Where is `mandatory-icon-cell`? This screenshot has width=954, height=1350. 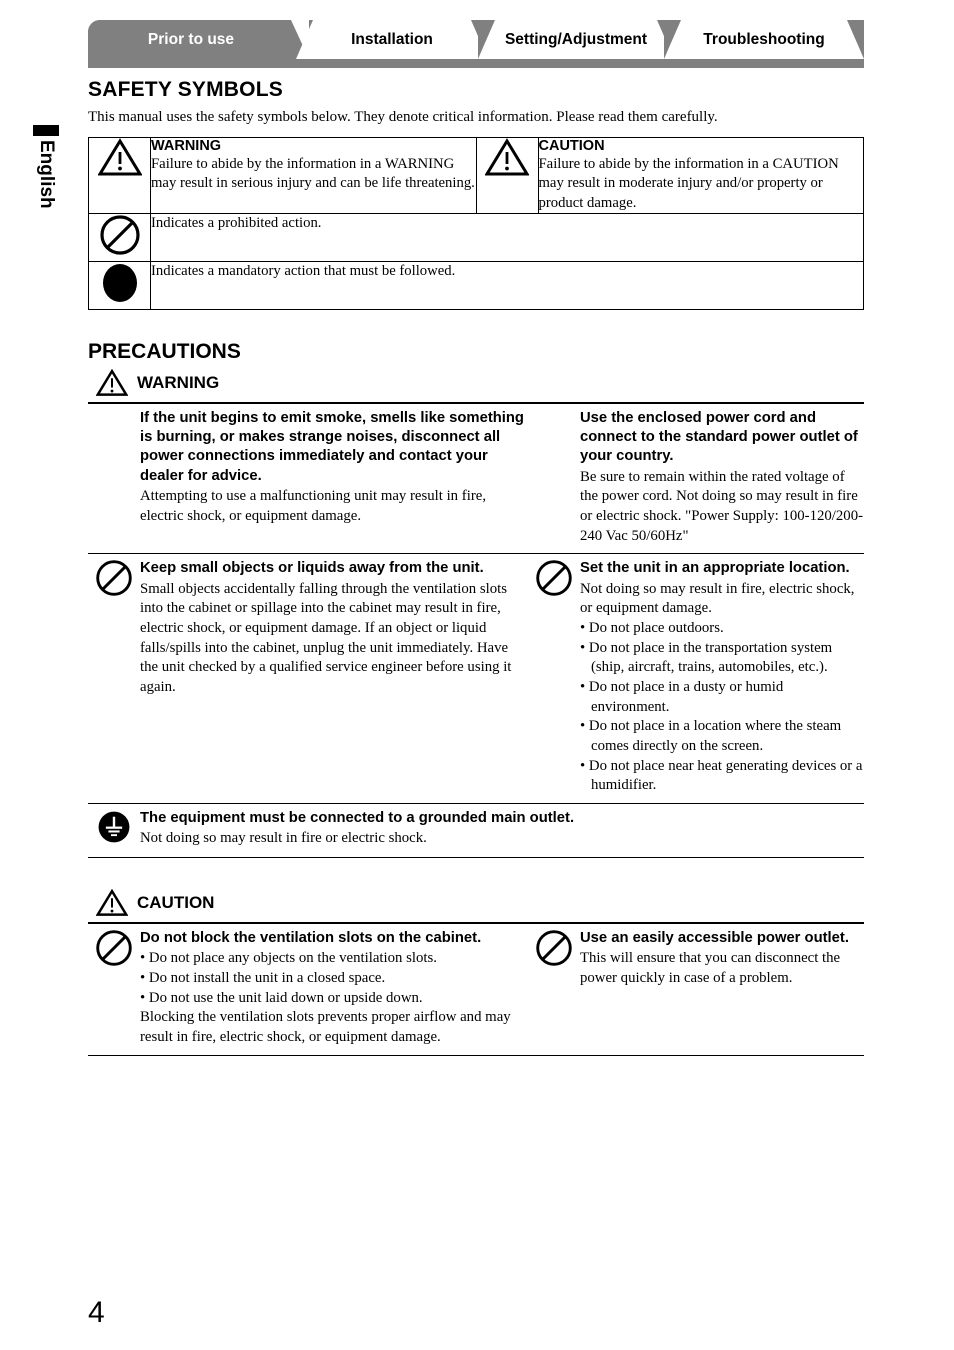
mandatory-icon-cell is located at coordinates (119, 285).